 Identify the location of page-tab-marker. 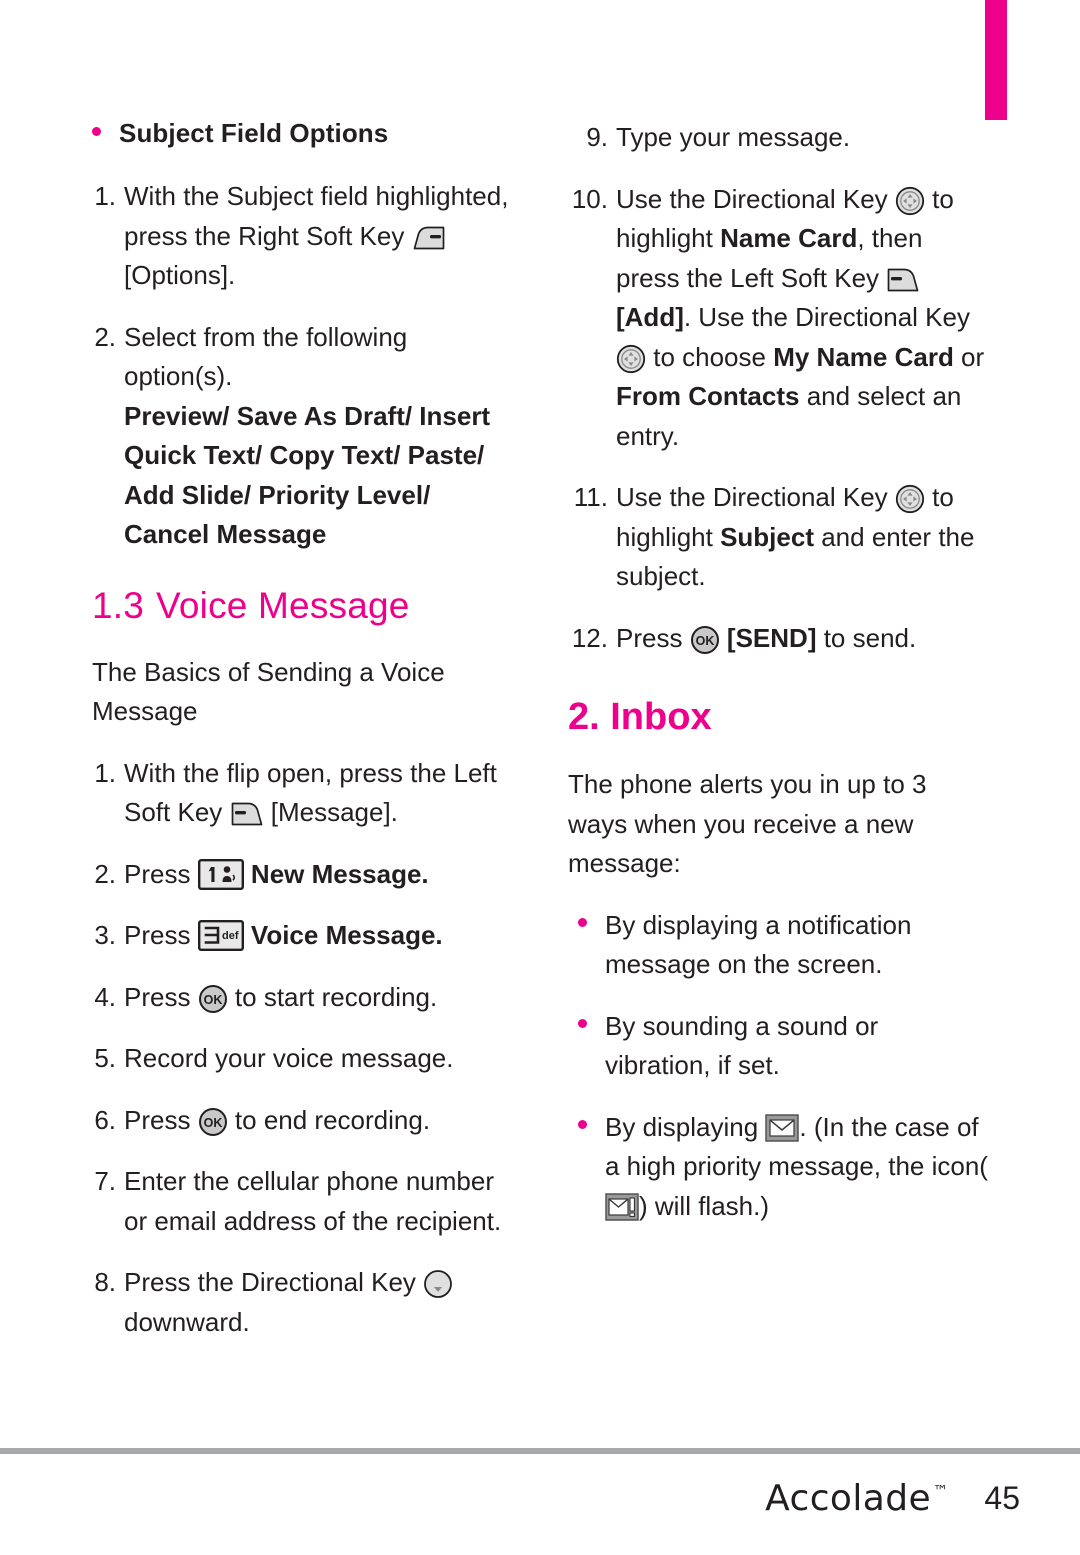
(996, 60).